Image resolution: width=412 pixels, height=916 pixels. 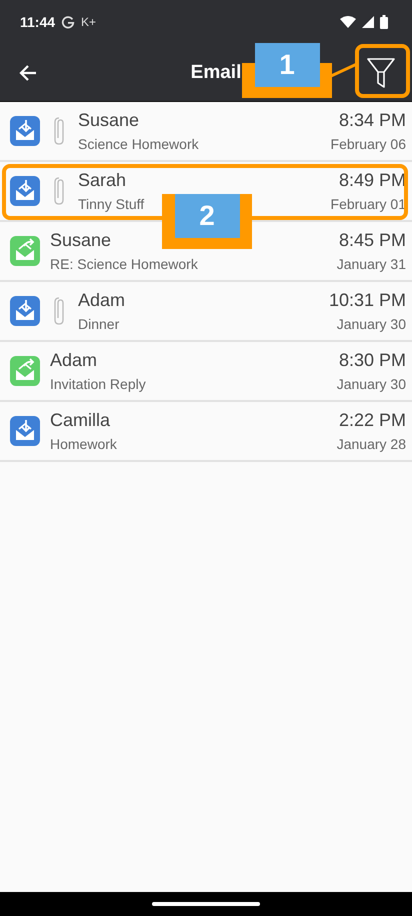 I want to click on leader-line, so click(x=344, y=70).